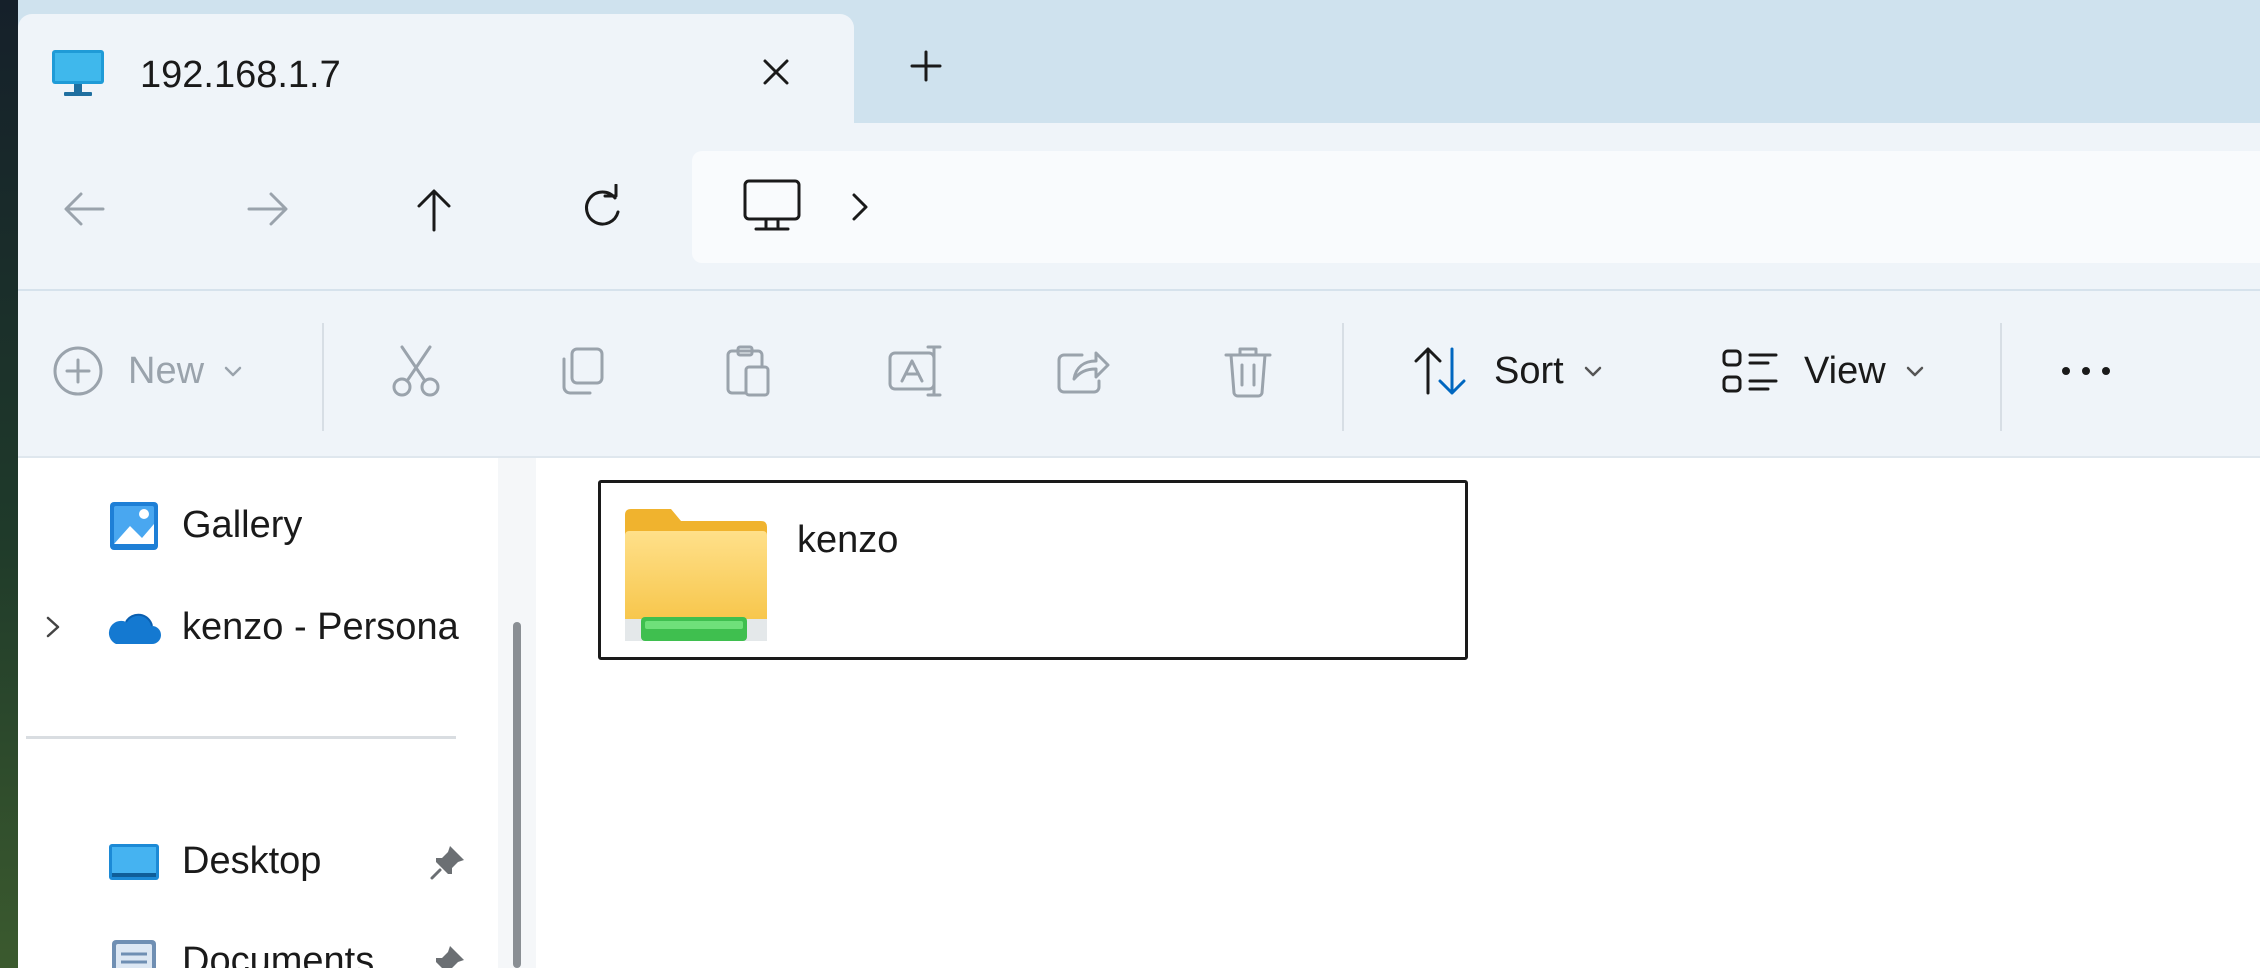 Image resolution: width=2260 pixels, height=968 pixels. I want to click on sidebar-item-onedrive: kenzo - Persona, so click(268, 625).